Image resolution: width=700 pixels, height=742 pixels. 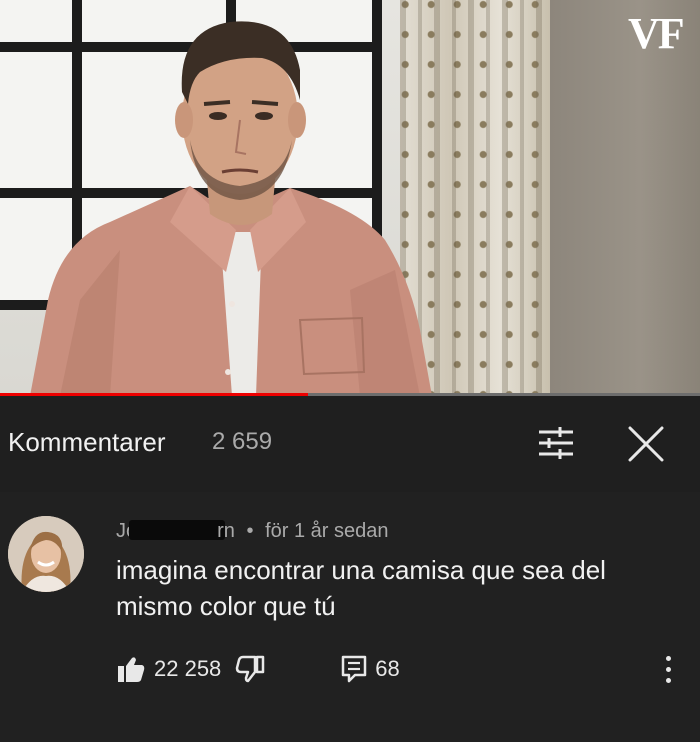 What do you see at coordinates (226, 531) in the screenshot?
I see `comment-author-end: rn` at bounding box center [226, 531].